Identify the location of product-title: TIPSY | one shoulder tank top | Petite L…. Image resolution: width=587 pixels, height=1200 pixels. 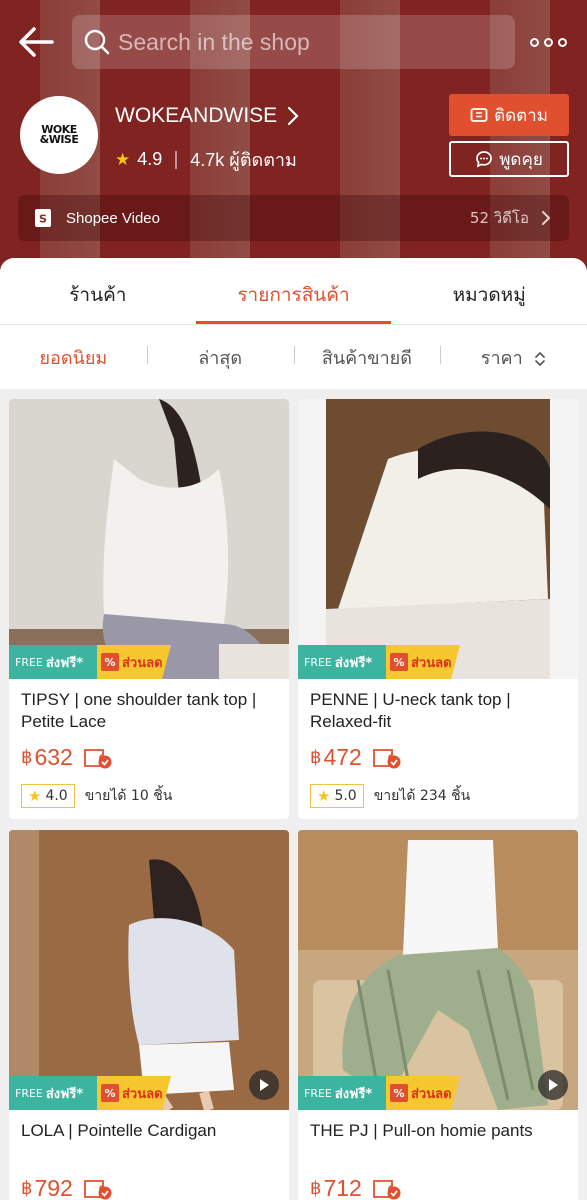
(139, 710).